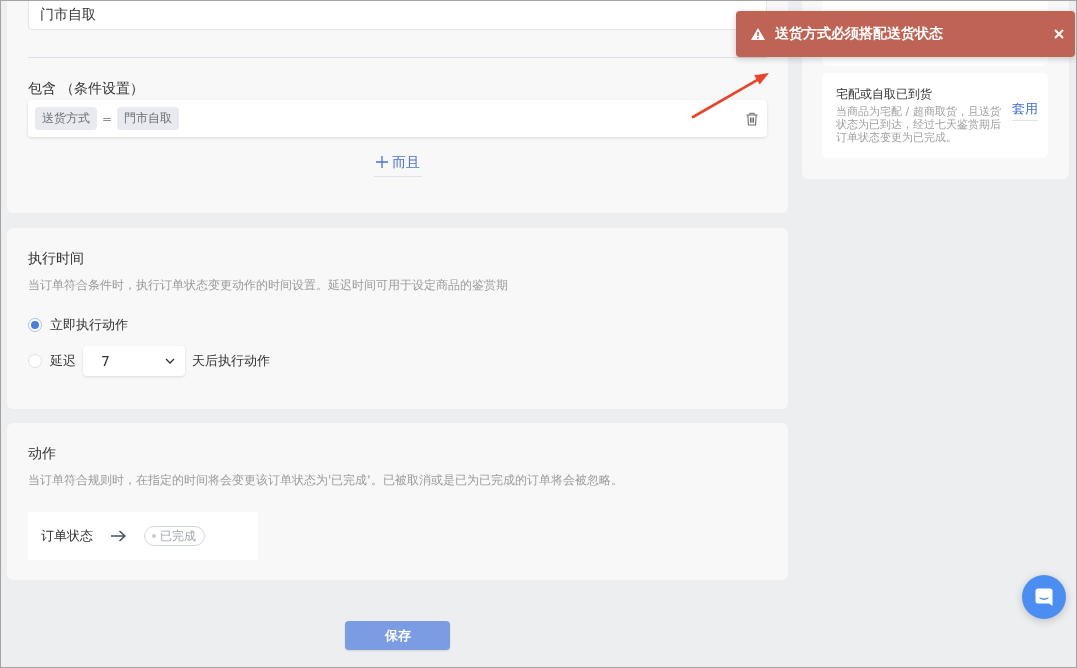  I want to click on status-dot-icon, so click(154, 536).